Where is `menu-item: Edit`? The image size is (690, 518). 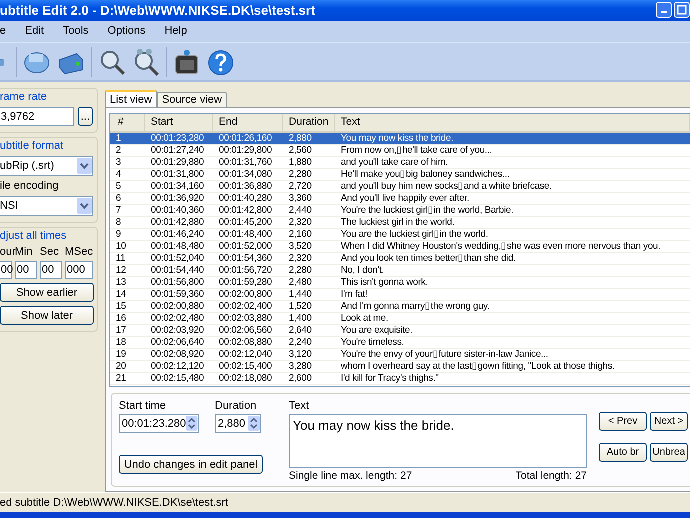
menu-item: Edit is located at coordinates (40, 31).